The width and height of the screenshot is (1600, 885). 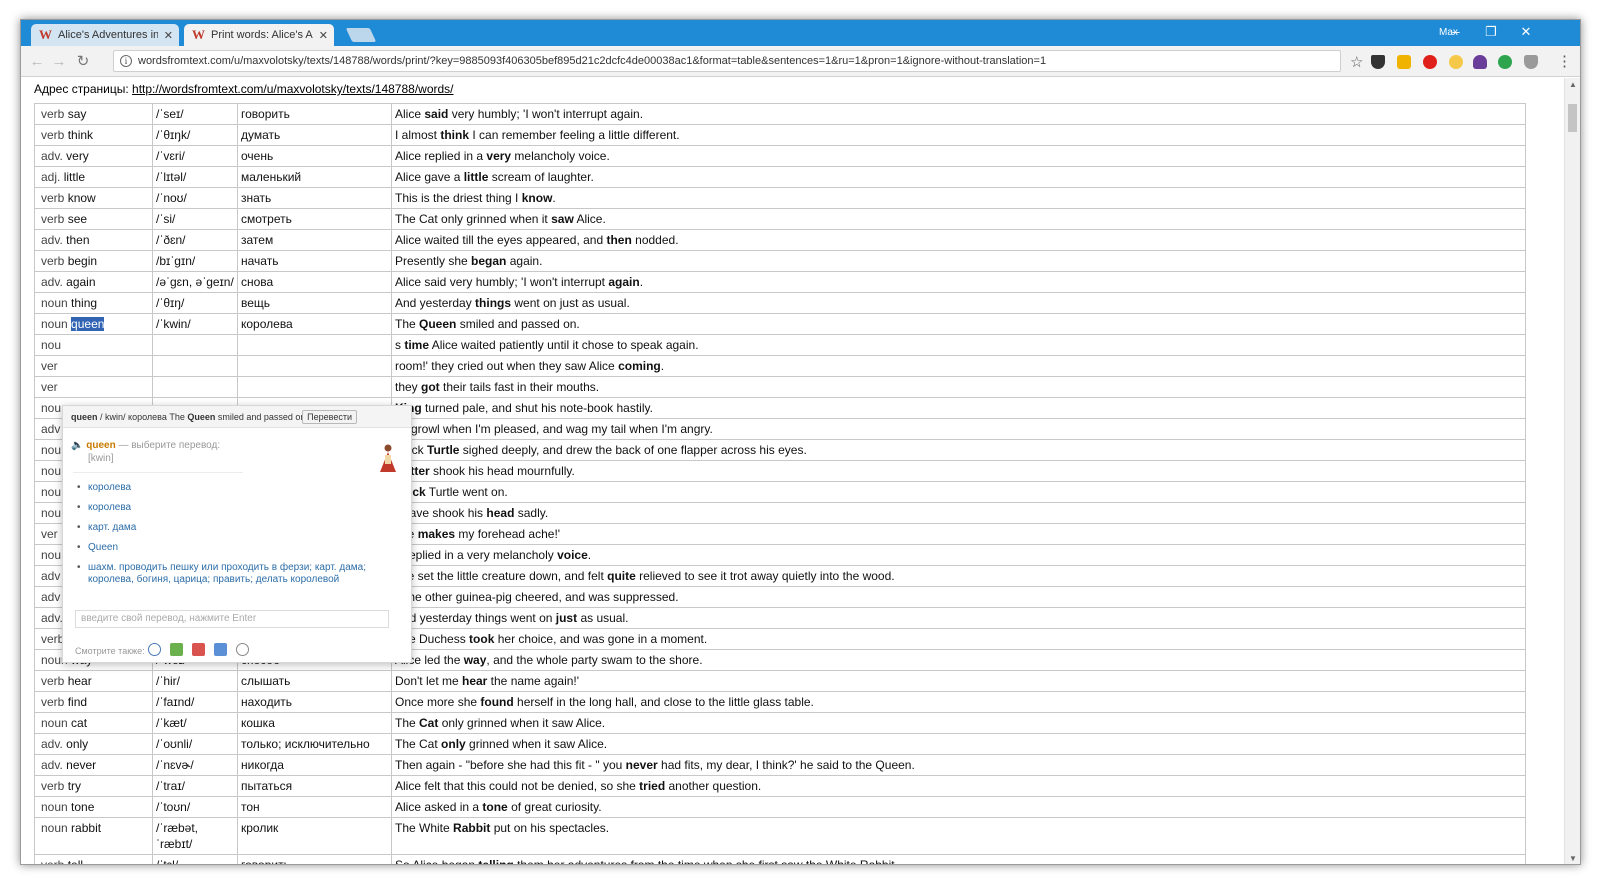 What do you see at coordinates (80, 135) in the screenshot?
I see `word-text: think` at bounding box center [80, 135].